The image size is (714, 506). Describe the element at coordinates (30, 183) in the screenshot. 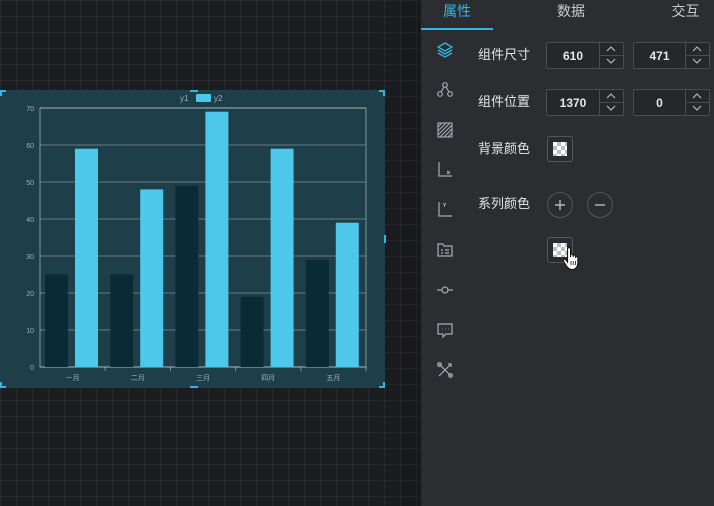

I see `y-tick-label: 50` at that location.